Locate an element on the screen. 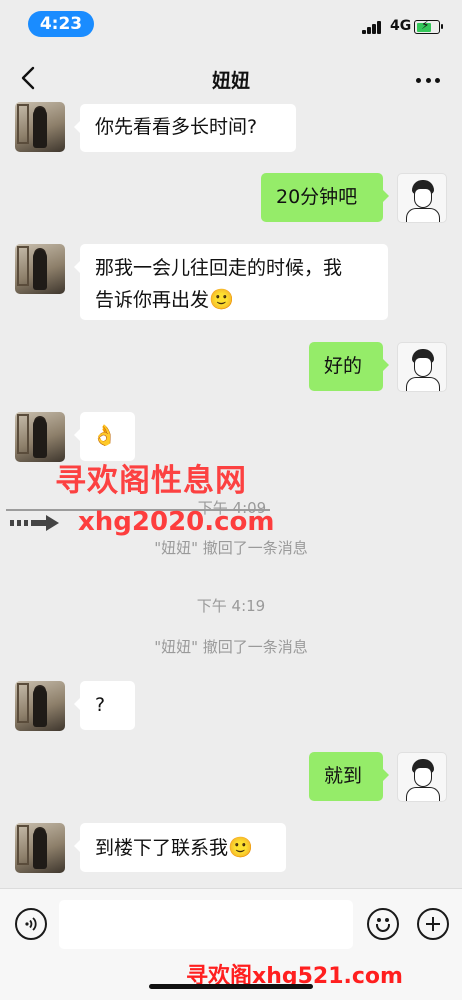 Image resolution: width=462 pixels, height=1000 pixels. nav-bar: 妞妞 is located at coordinates (231, 77).